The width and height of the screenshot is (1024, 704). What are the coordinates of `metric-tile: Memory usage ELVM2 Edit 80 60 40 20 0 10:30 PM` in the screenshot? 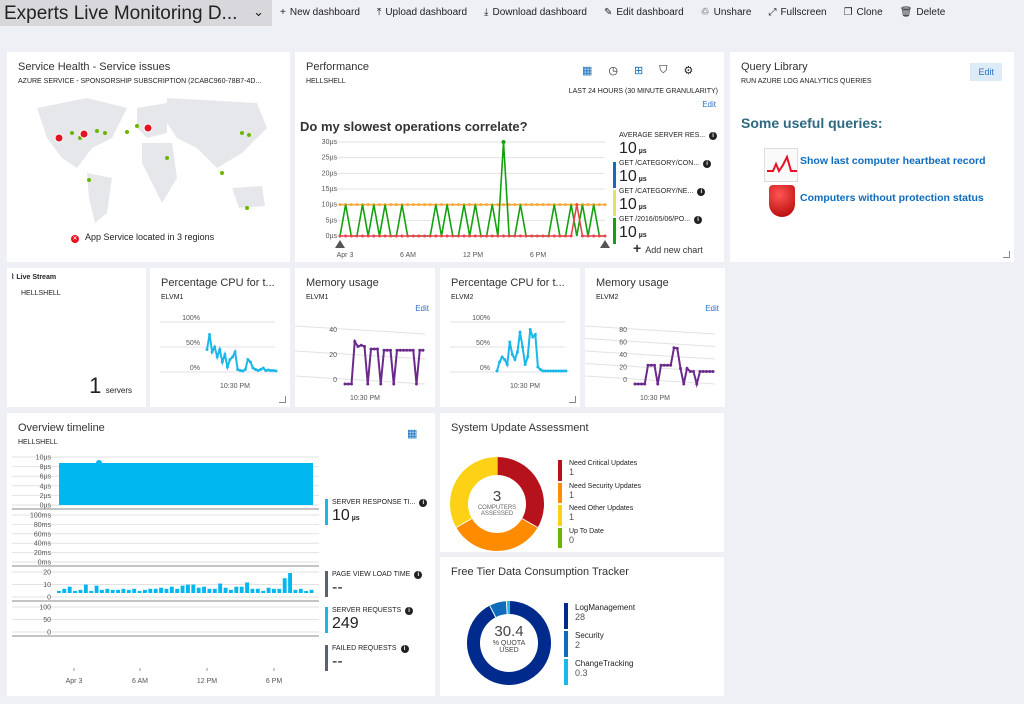 It's located at (655, 337).